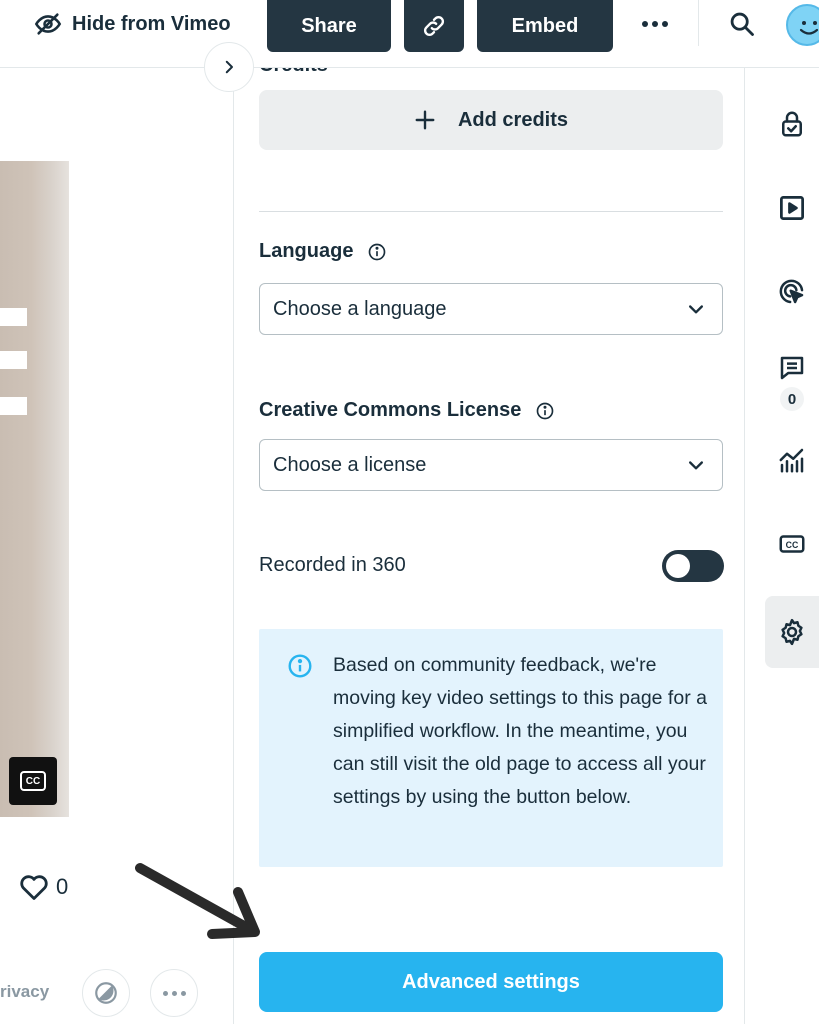 Image resolution: width=819 pixels, height=1024 pixels. Describe the element at coordinates (306, 251) in the screenshot. I see `language-label-text: Language` at that location.